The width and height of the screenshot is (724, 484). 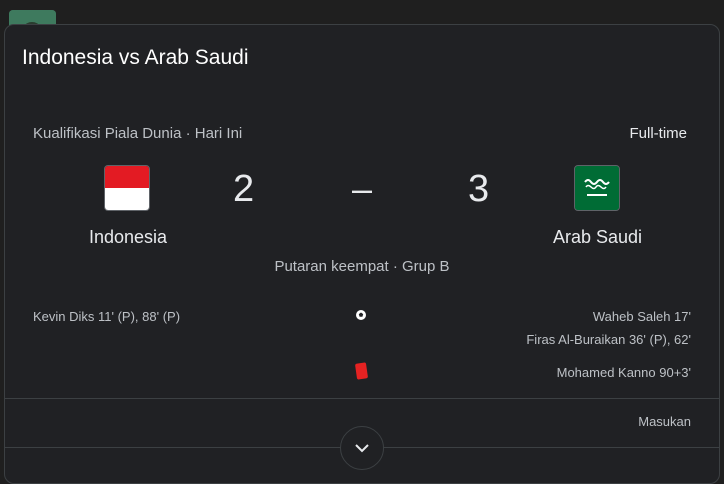 What do you see at coordinates (479, 189) in the screenshot?
I see `away-score: 3` at bounding box center [479, 189].